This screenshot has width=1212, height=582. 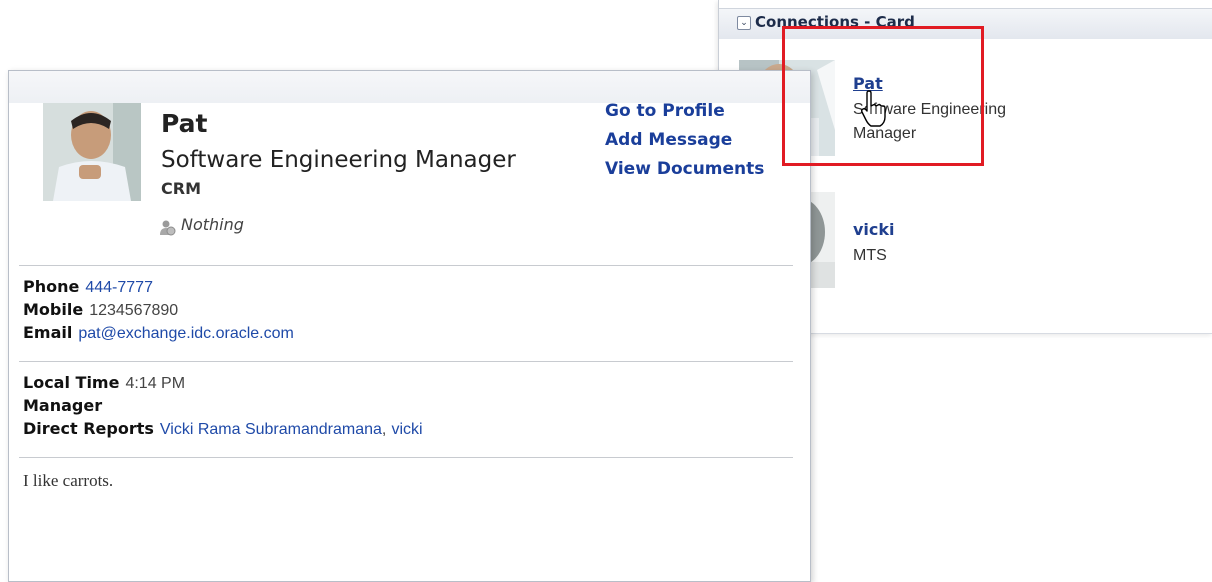 What do you see at coordinates (665, 111) in the screenshot?
I see `go-to-profile-link: Go to Profile` at bounding box center [665, 111].